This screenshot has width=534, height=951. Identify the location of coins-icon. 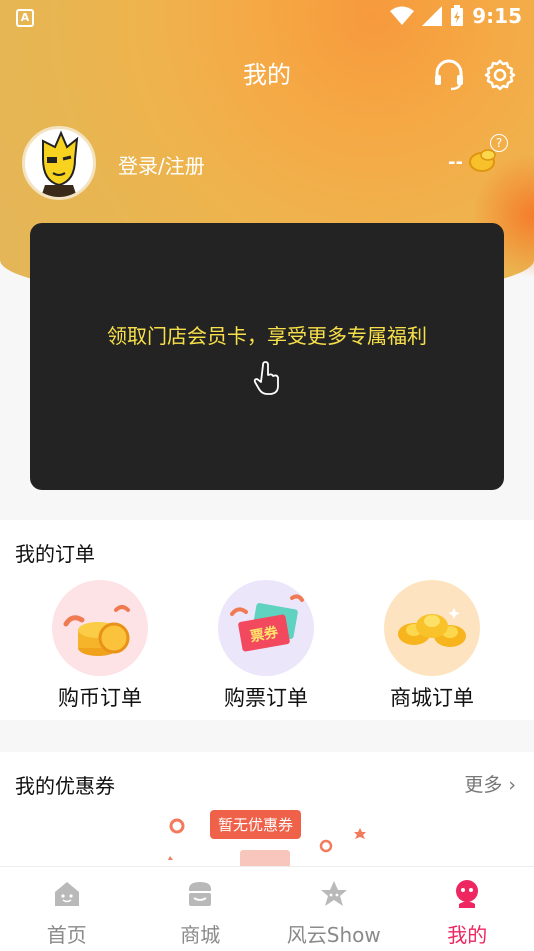
(100, 628).